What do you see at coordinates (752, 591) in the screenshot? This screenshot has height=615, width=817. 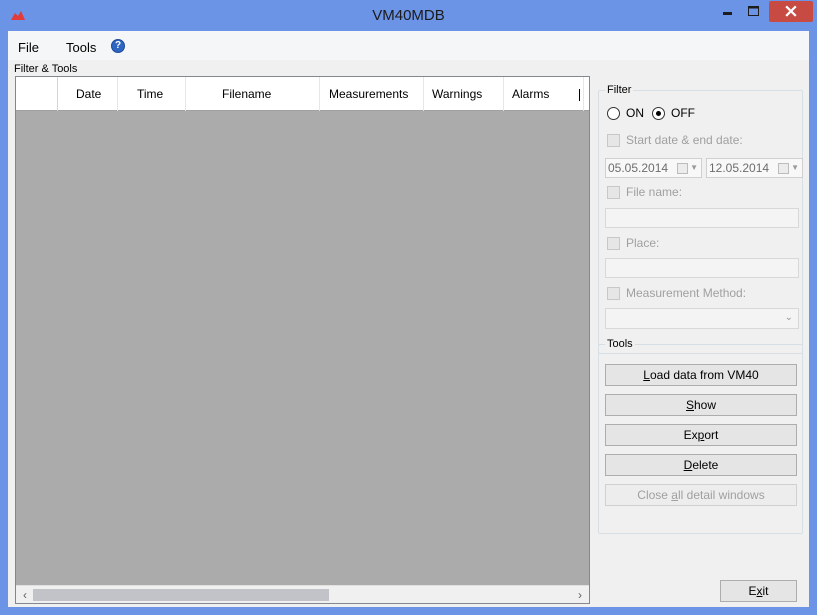 I see `exit-label-start: E` at bounding box center [752, 591].